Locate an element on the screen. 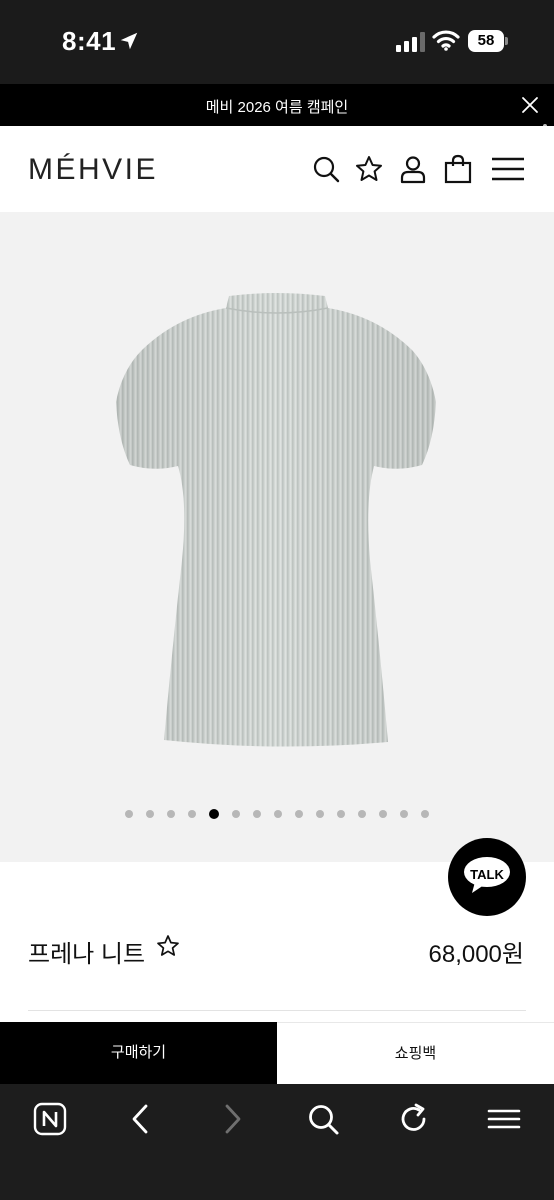  add-to-bag-button: 쇼핑백 is located at coordinates (415, 1053).